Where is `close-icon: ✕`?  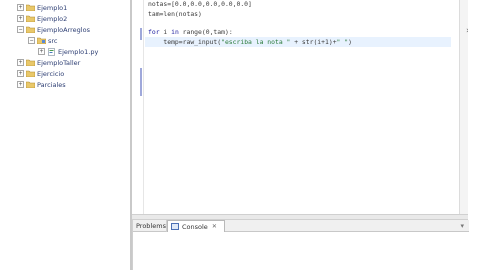 close-icon: ✕ is located at coordinates (214, 226).